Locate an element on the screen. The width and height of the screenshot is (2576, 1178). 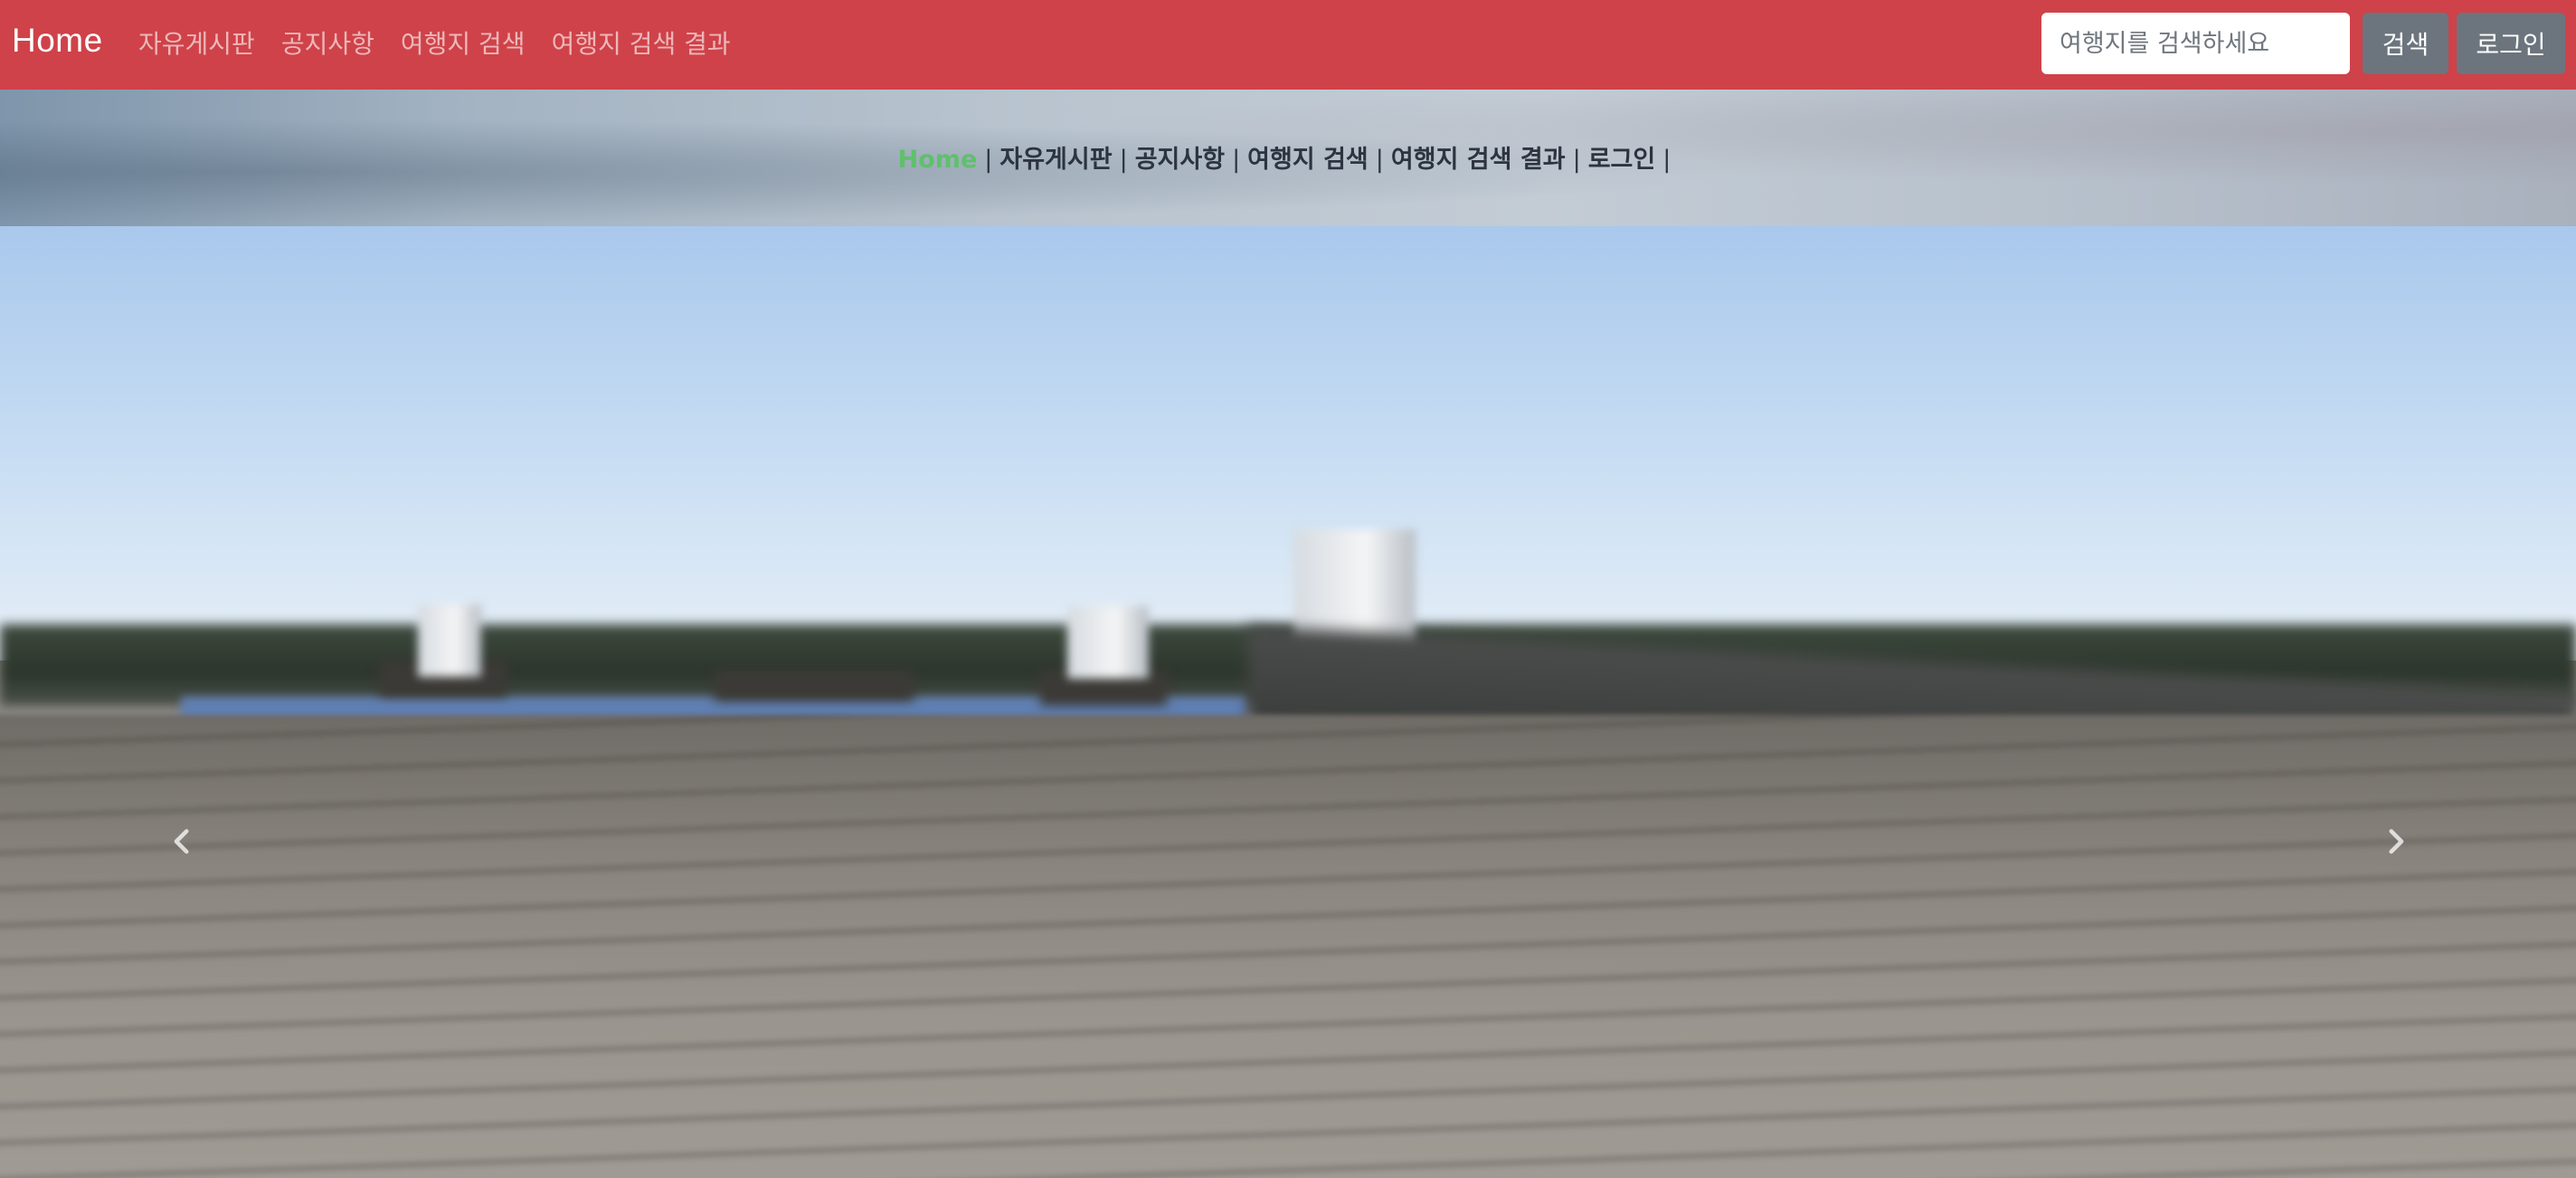
search-button: 검색 is located at coordinates (2406, 43).